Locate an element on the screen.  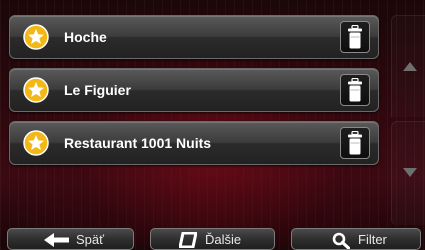
search-icon is located at coordinates (341, 240).